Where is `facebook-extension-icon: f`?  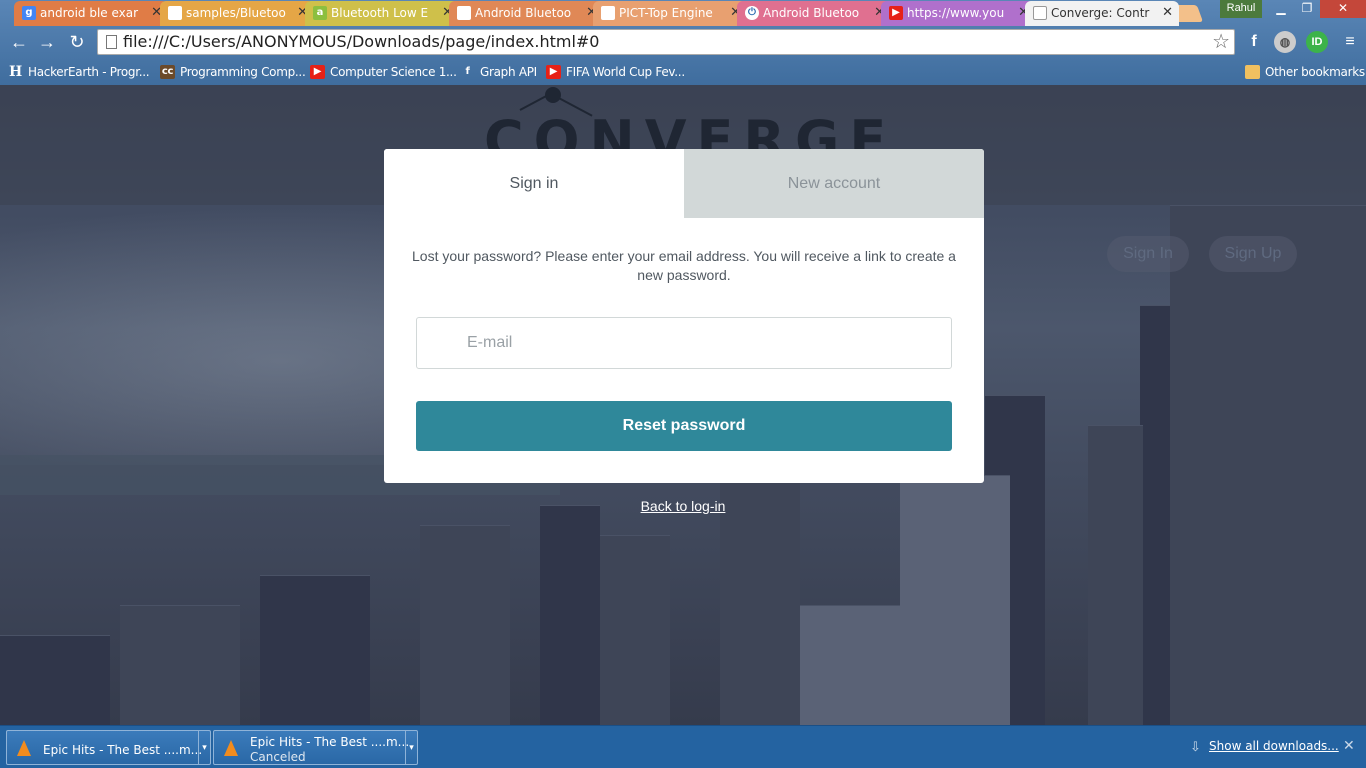
facebook-extension-icon: f is located at coordinates (1254, 42).